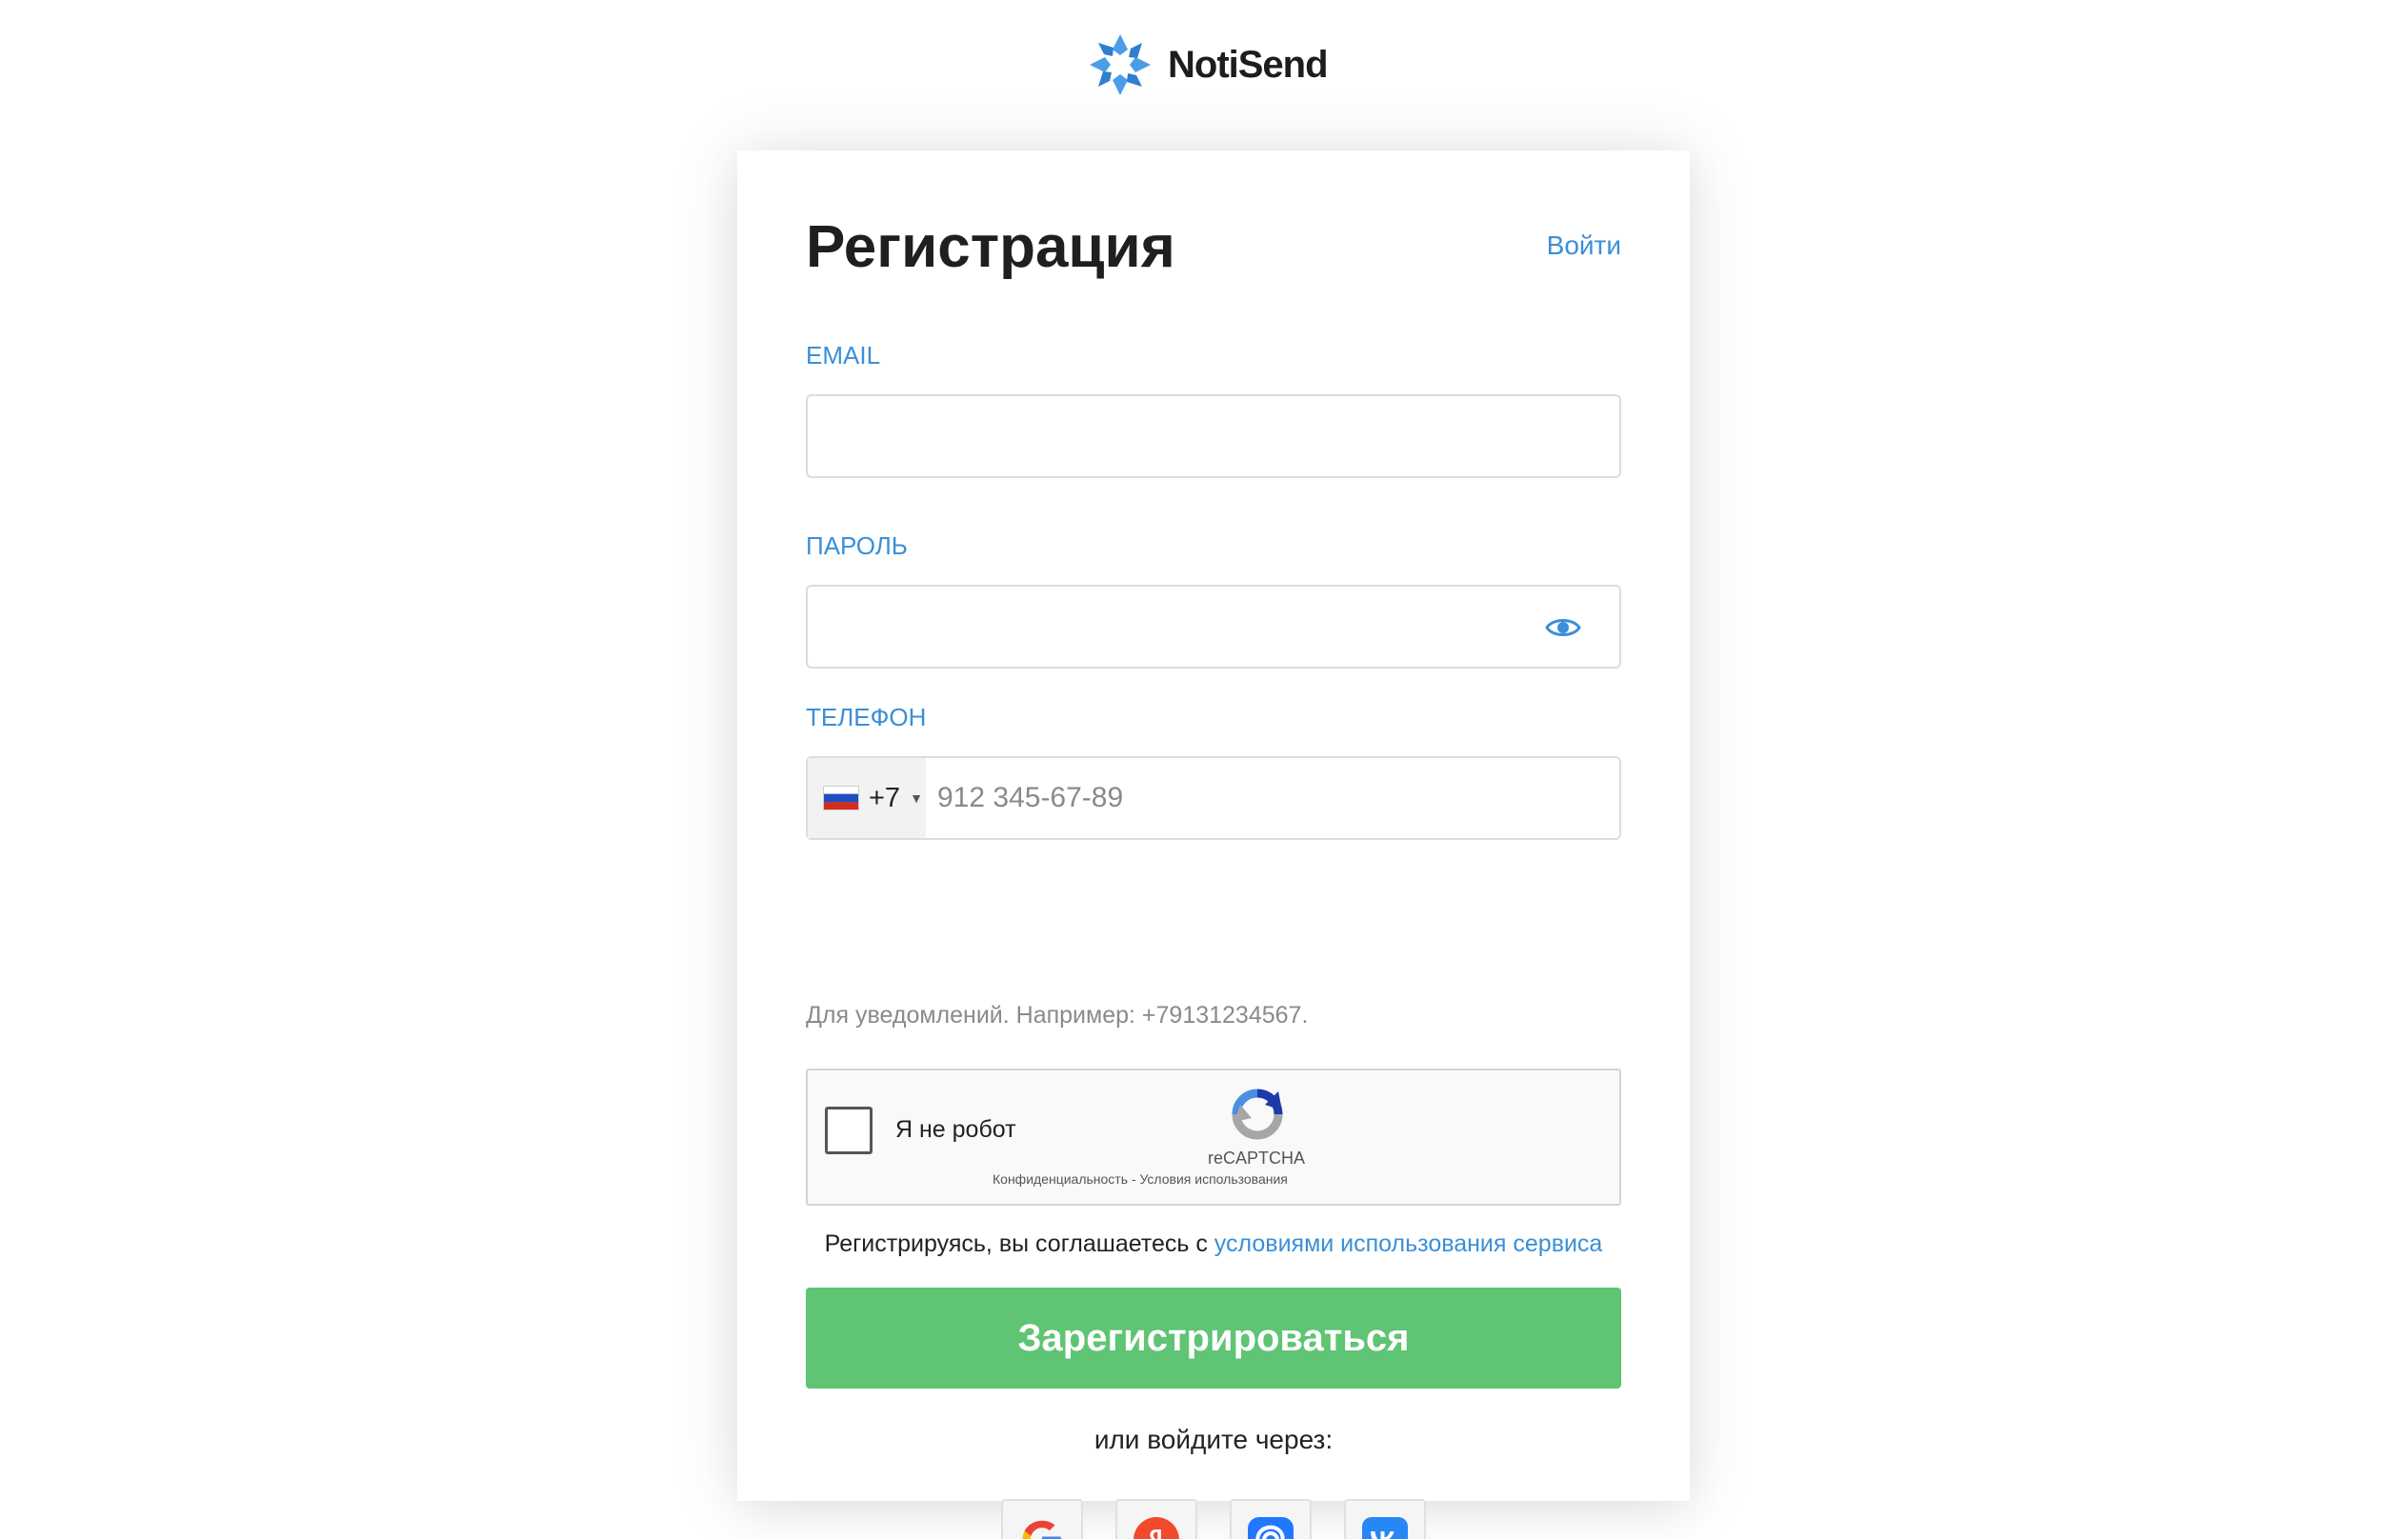 This screenshot has width=2408, height=1539. I want to click on terms-of-service-link: условиями использования сервиса, so click(1408, 1243).